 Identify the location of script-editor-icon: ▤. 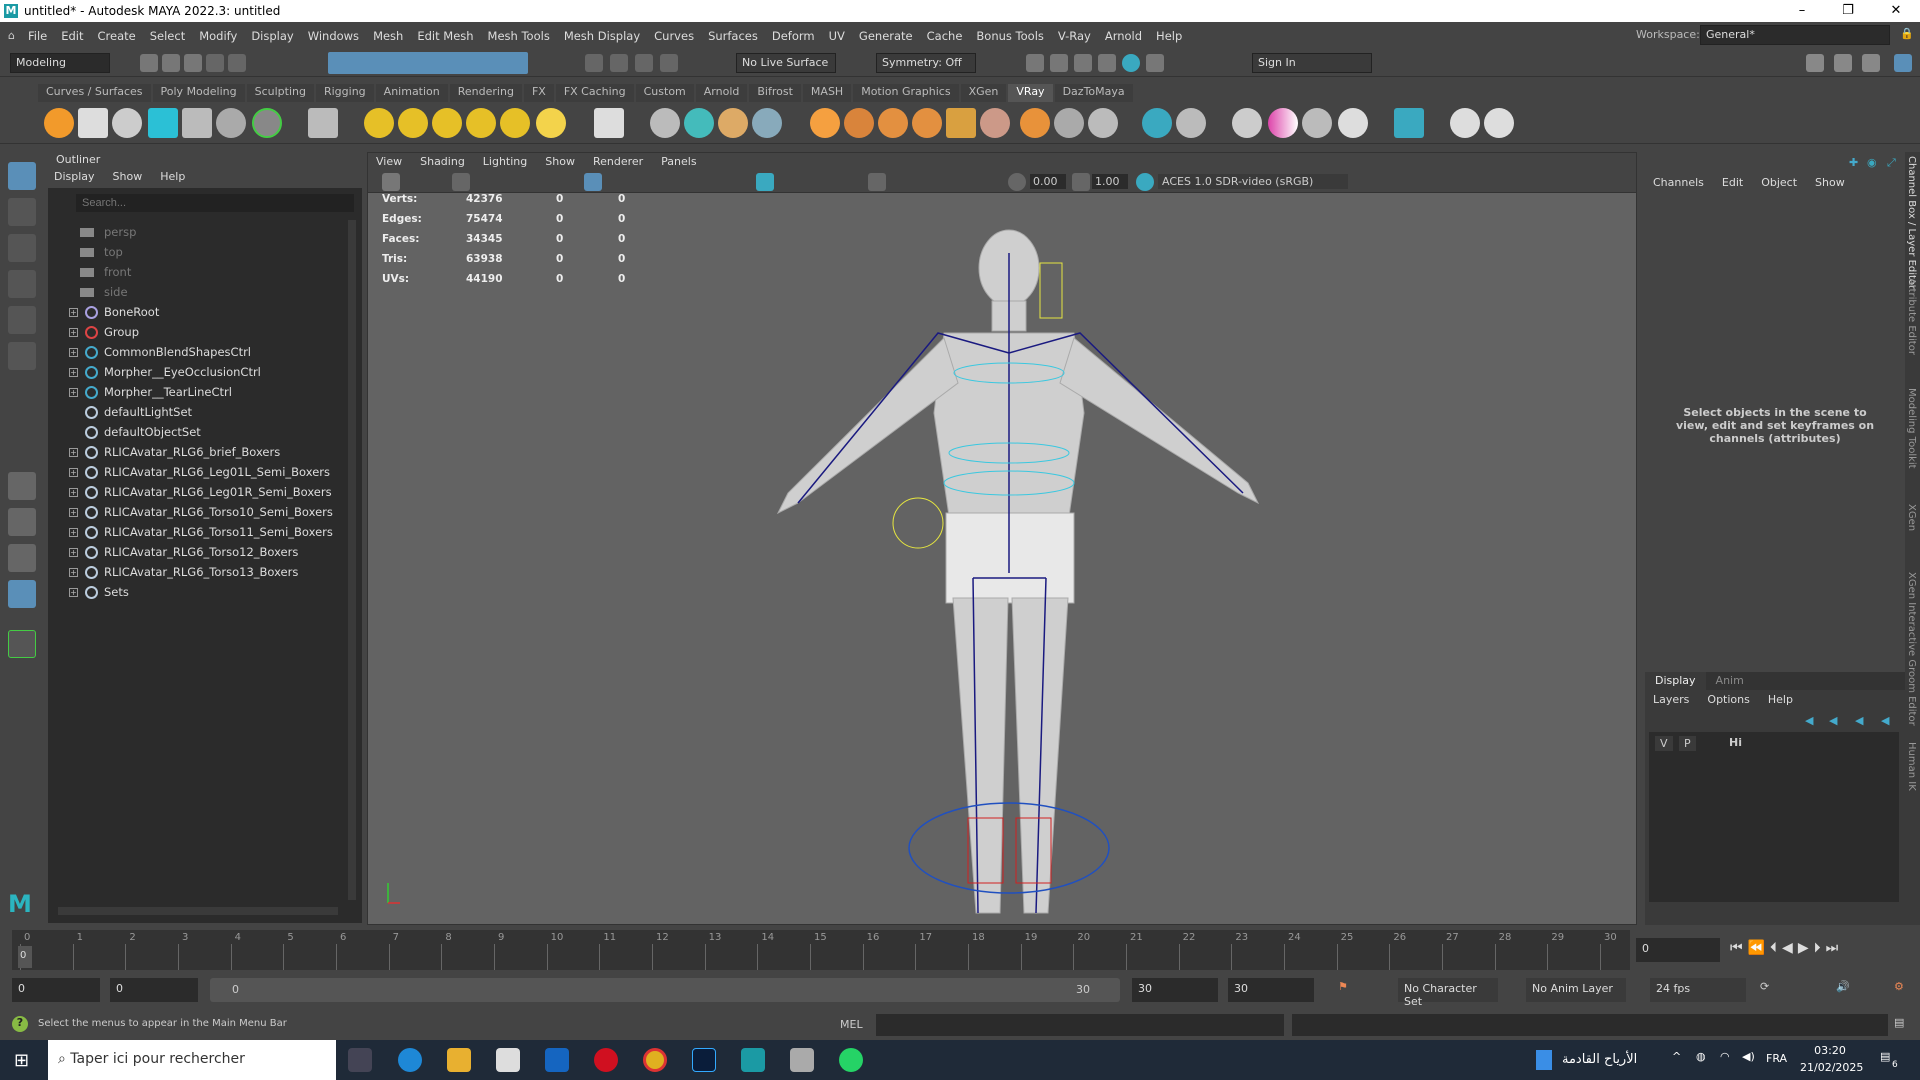
(1899, 1022).